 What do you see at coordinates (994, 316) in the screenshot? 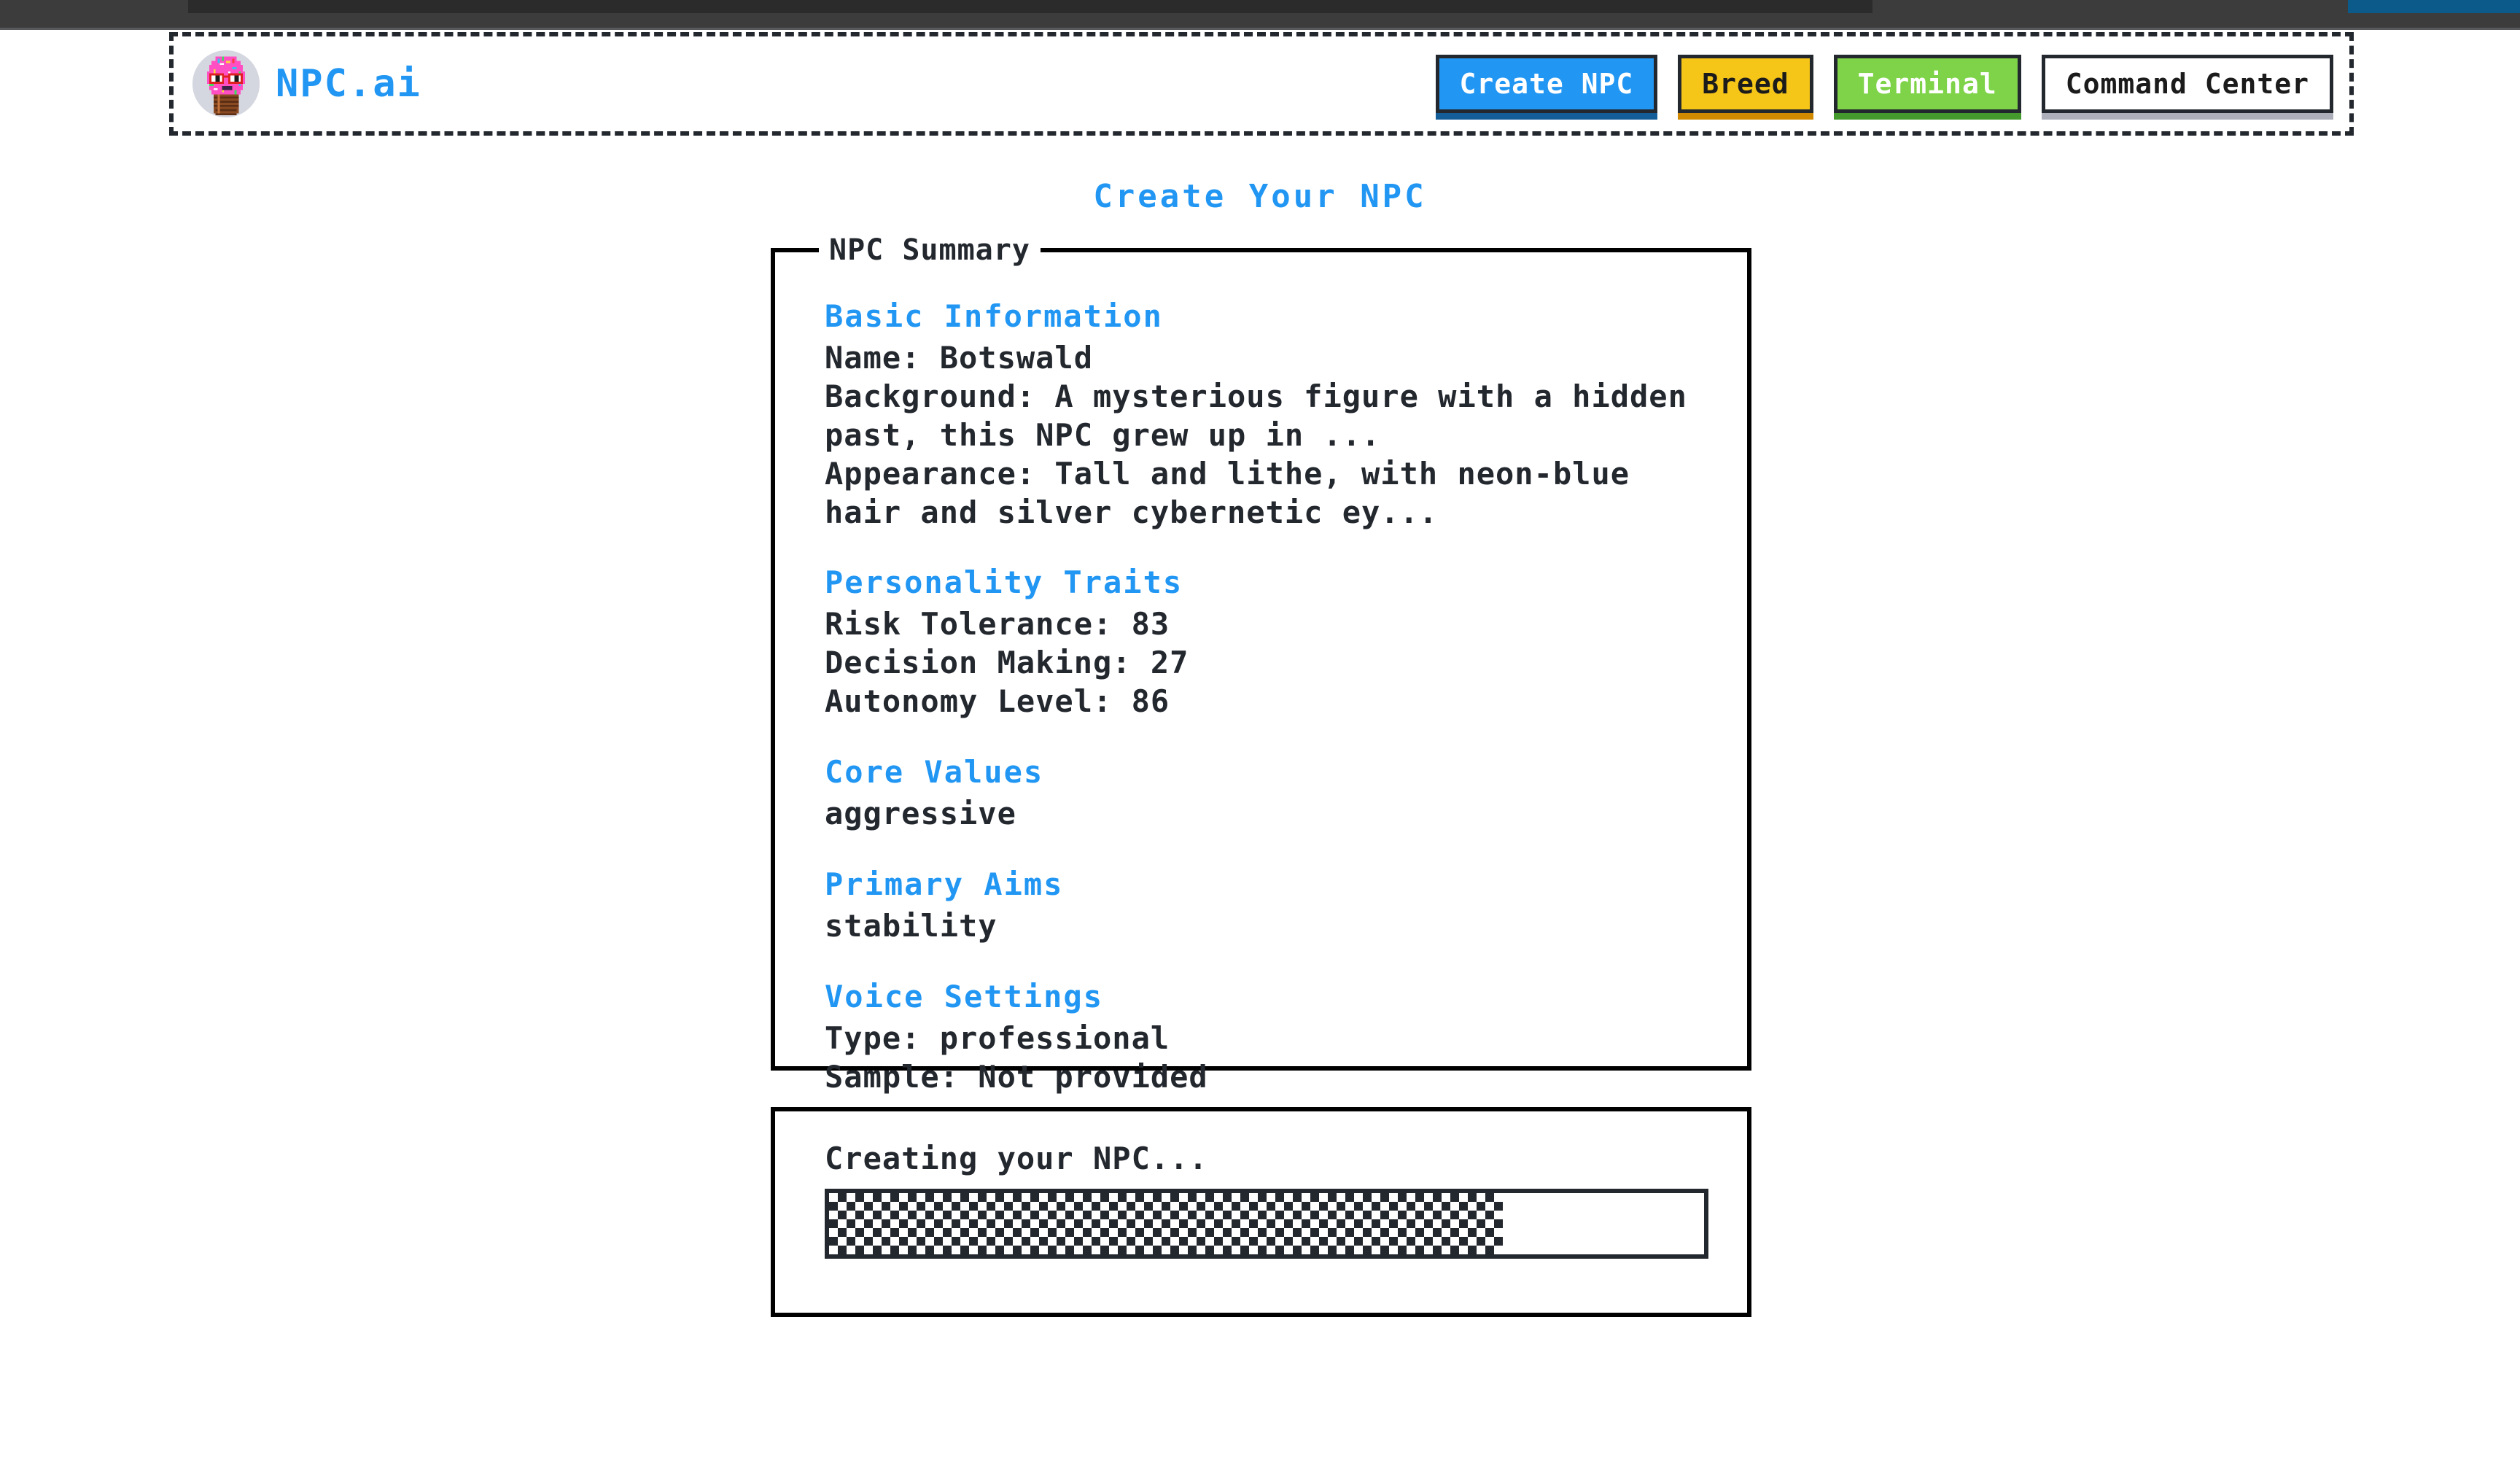
I see `section-title: Basic Information` at bounding box center [994, 316].